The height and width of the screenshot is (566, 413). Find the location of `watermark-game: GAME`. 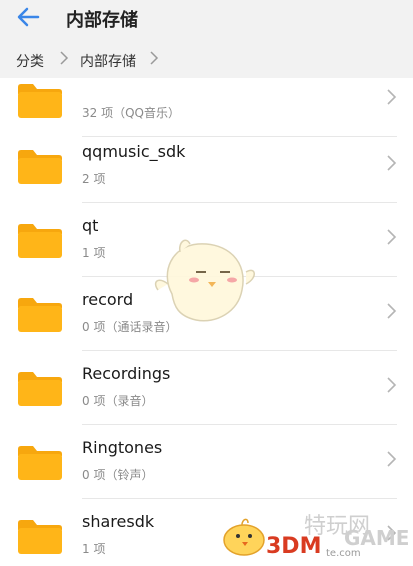

watermark-game: GAME is located at coordinates (377, 538).